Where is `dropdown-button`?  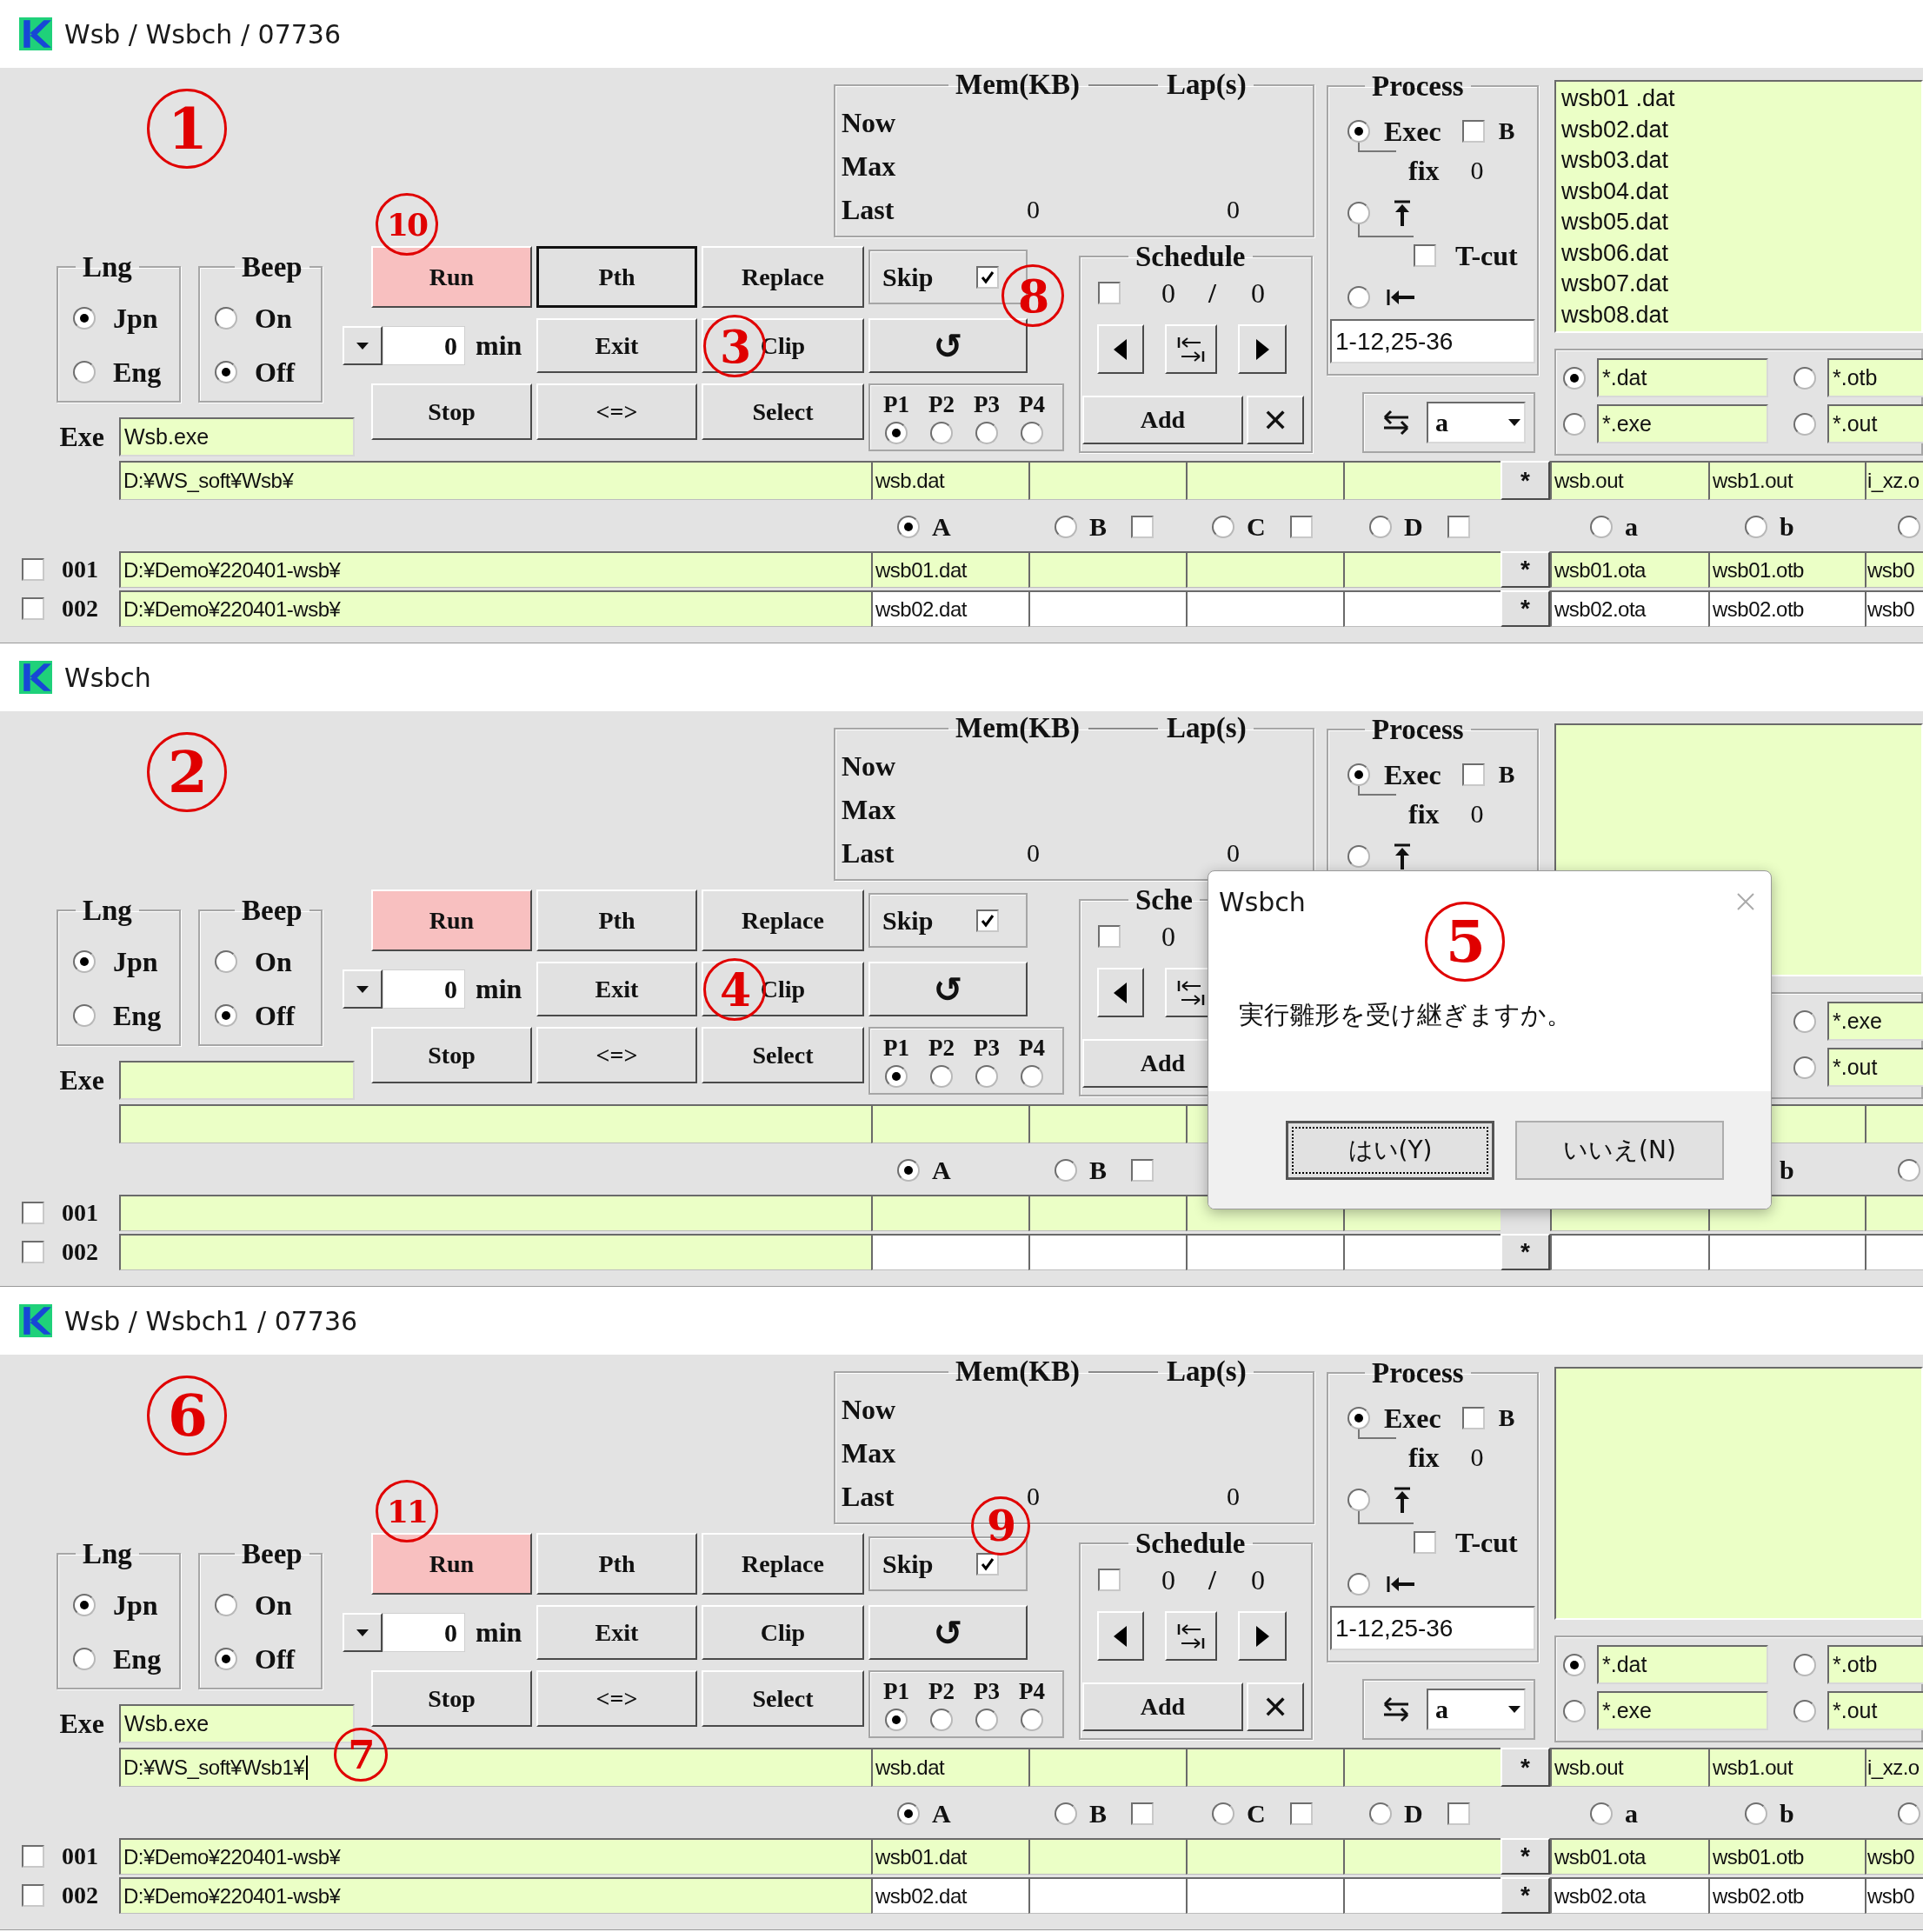 dropdown-button is located at coordinates (363, 345).